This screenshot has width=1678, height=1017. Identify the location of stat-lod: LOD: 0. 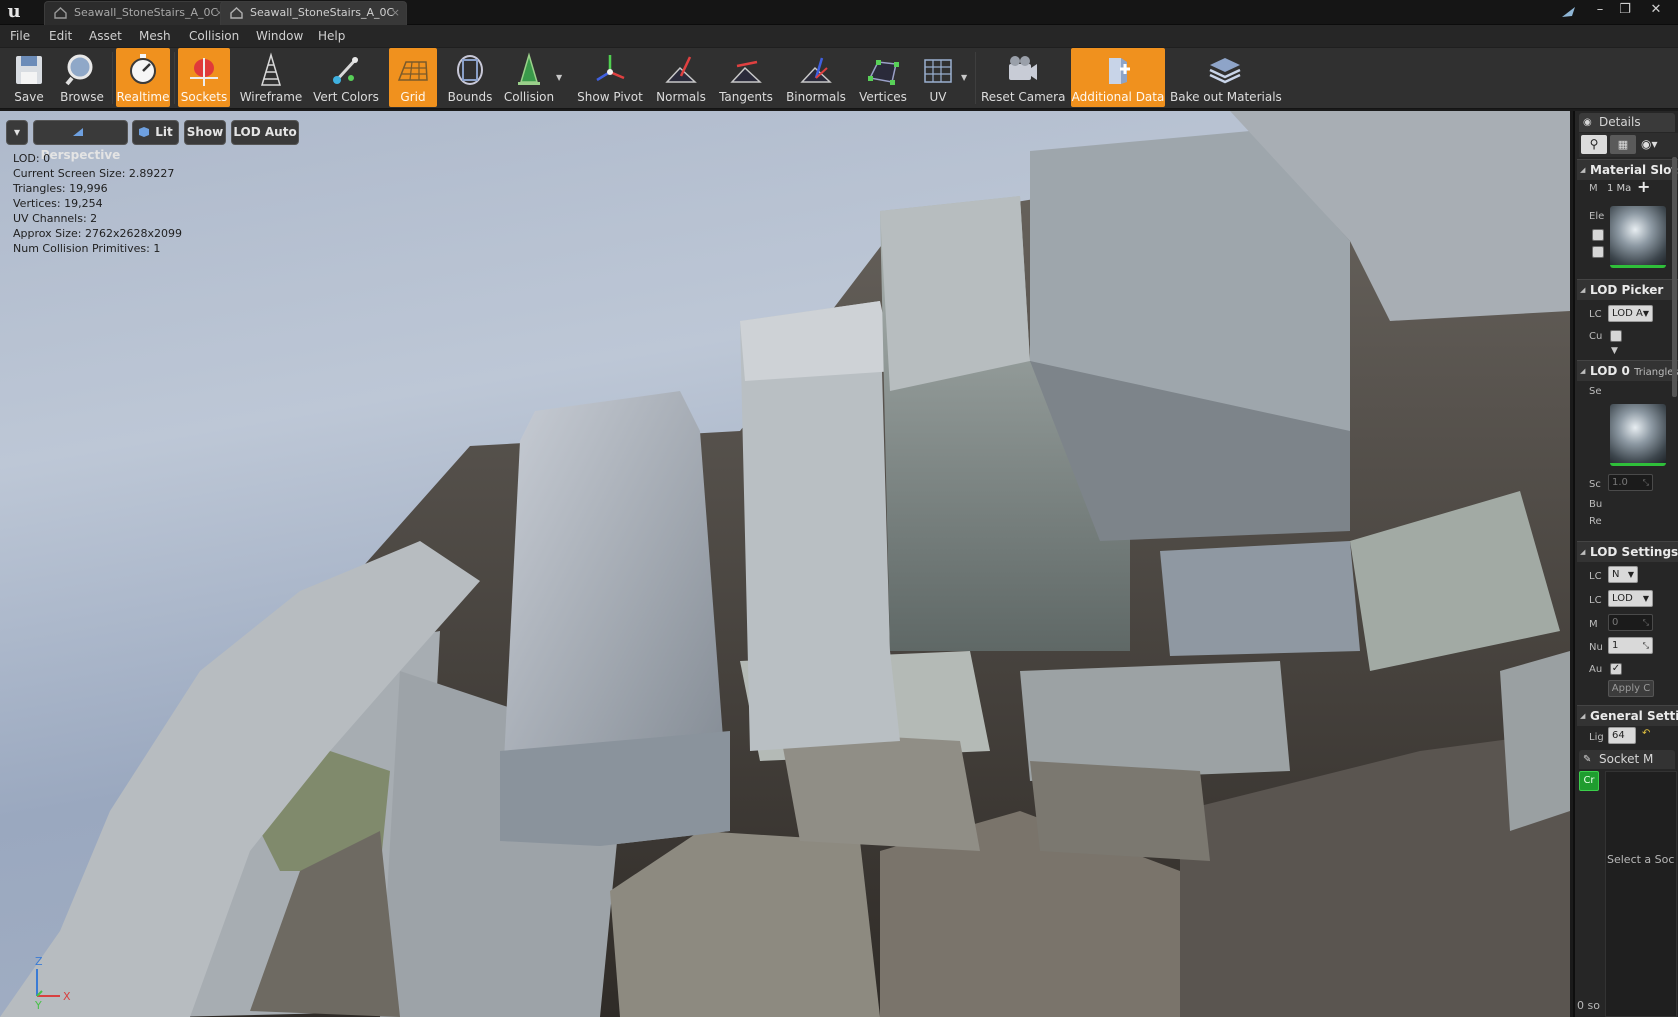
(32, 158).